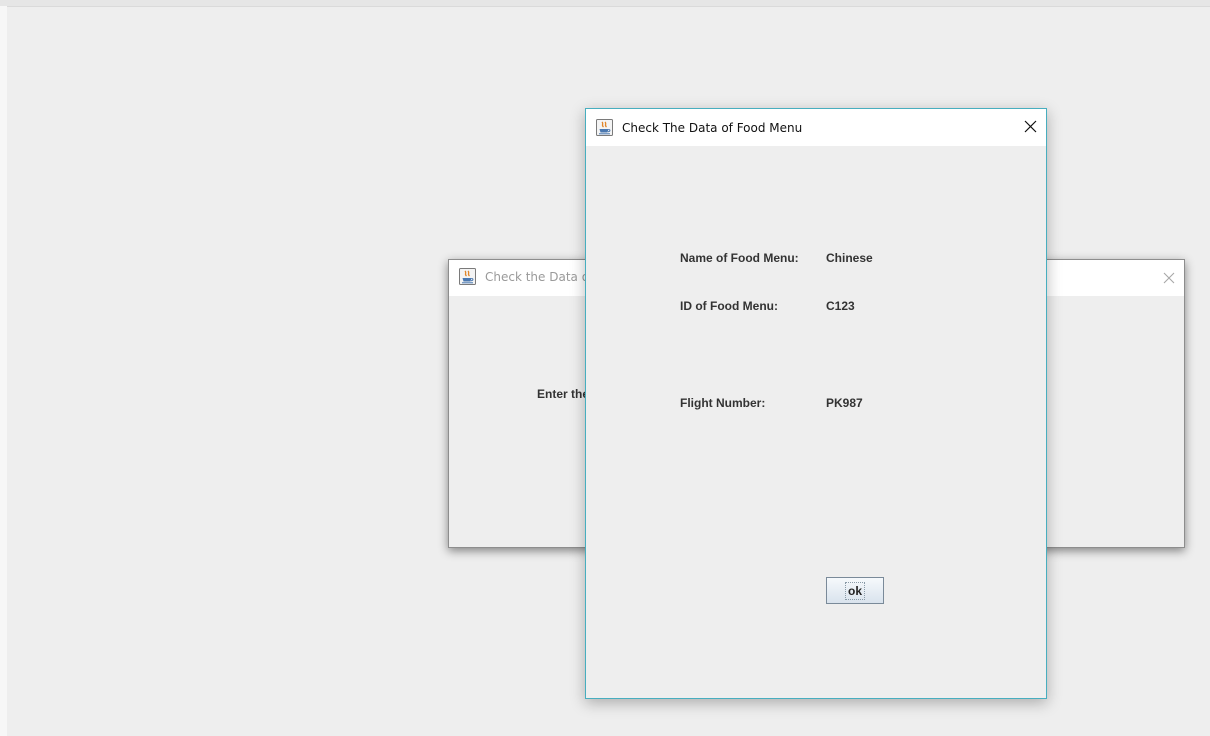 The image size is (1210, 736). Describe the element at coordinates (739, 258) in the screenshot. I see `food-name-label: Name of Food Menu:` at that location.